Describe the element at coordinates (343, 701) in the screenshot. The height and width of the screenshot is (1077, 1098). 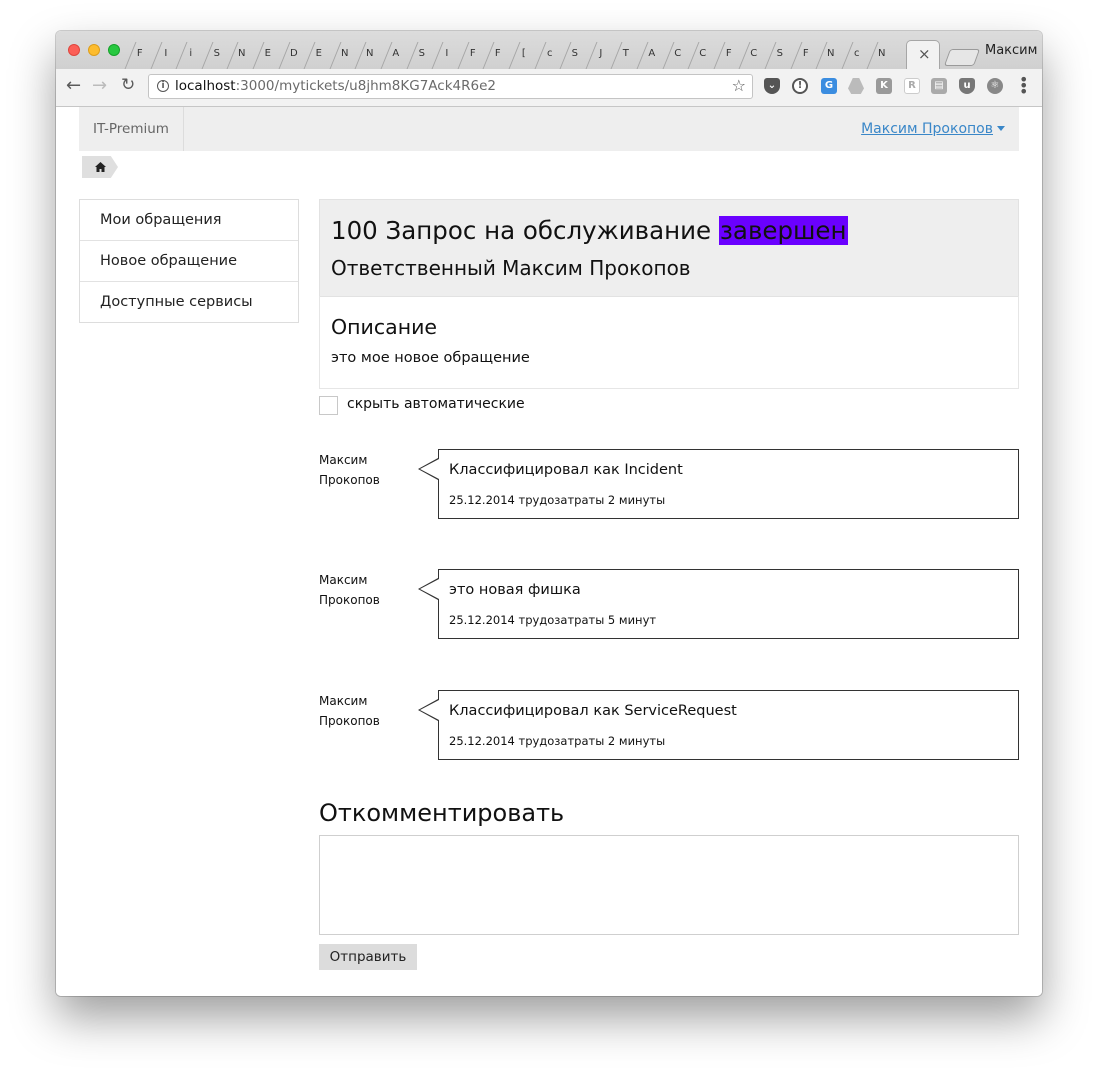
I see `author-first-name: Максим` at that location.